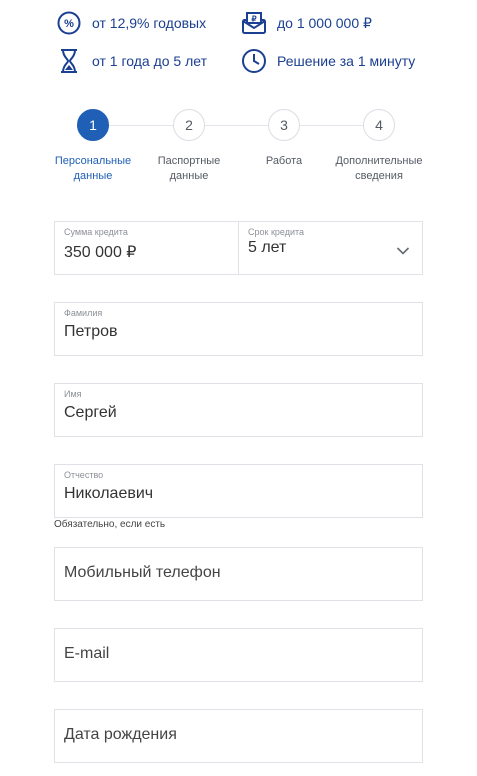  I want to click on name-value: Сергей, so click(90, 412).